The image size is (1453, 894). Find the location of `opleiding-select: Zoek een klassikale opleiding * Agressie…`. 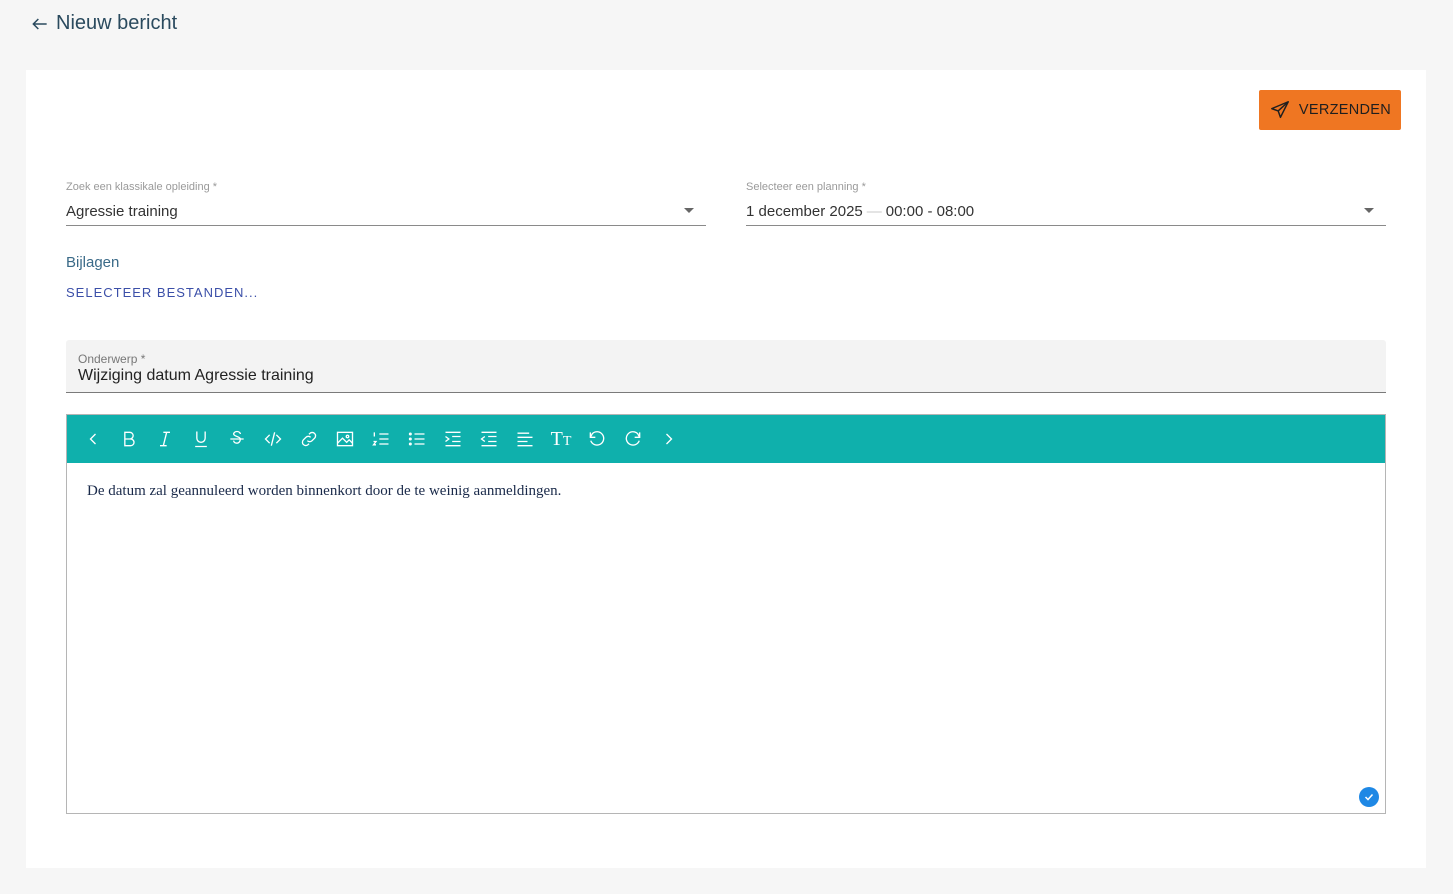

opleiding-select: Zoek een klassikale opleiding * Agressie… is located at coordinates (386, 203).